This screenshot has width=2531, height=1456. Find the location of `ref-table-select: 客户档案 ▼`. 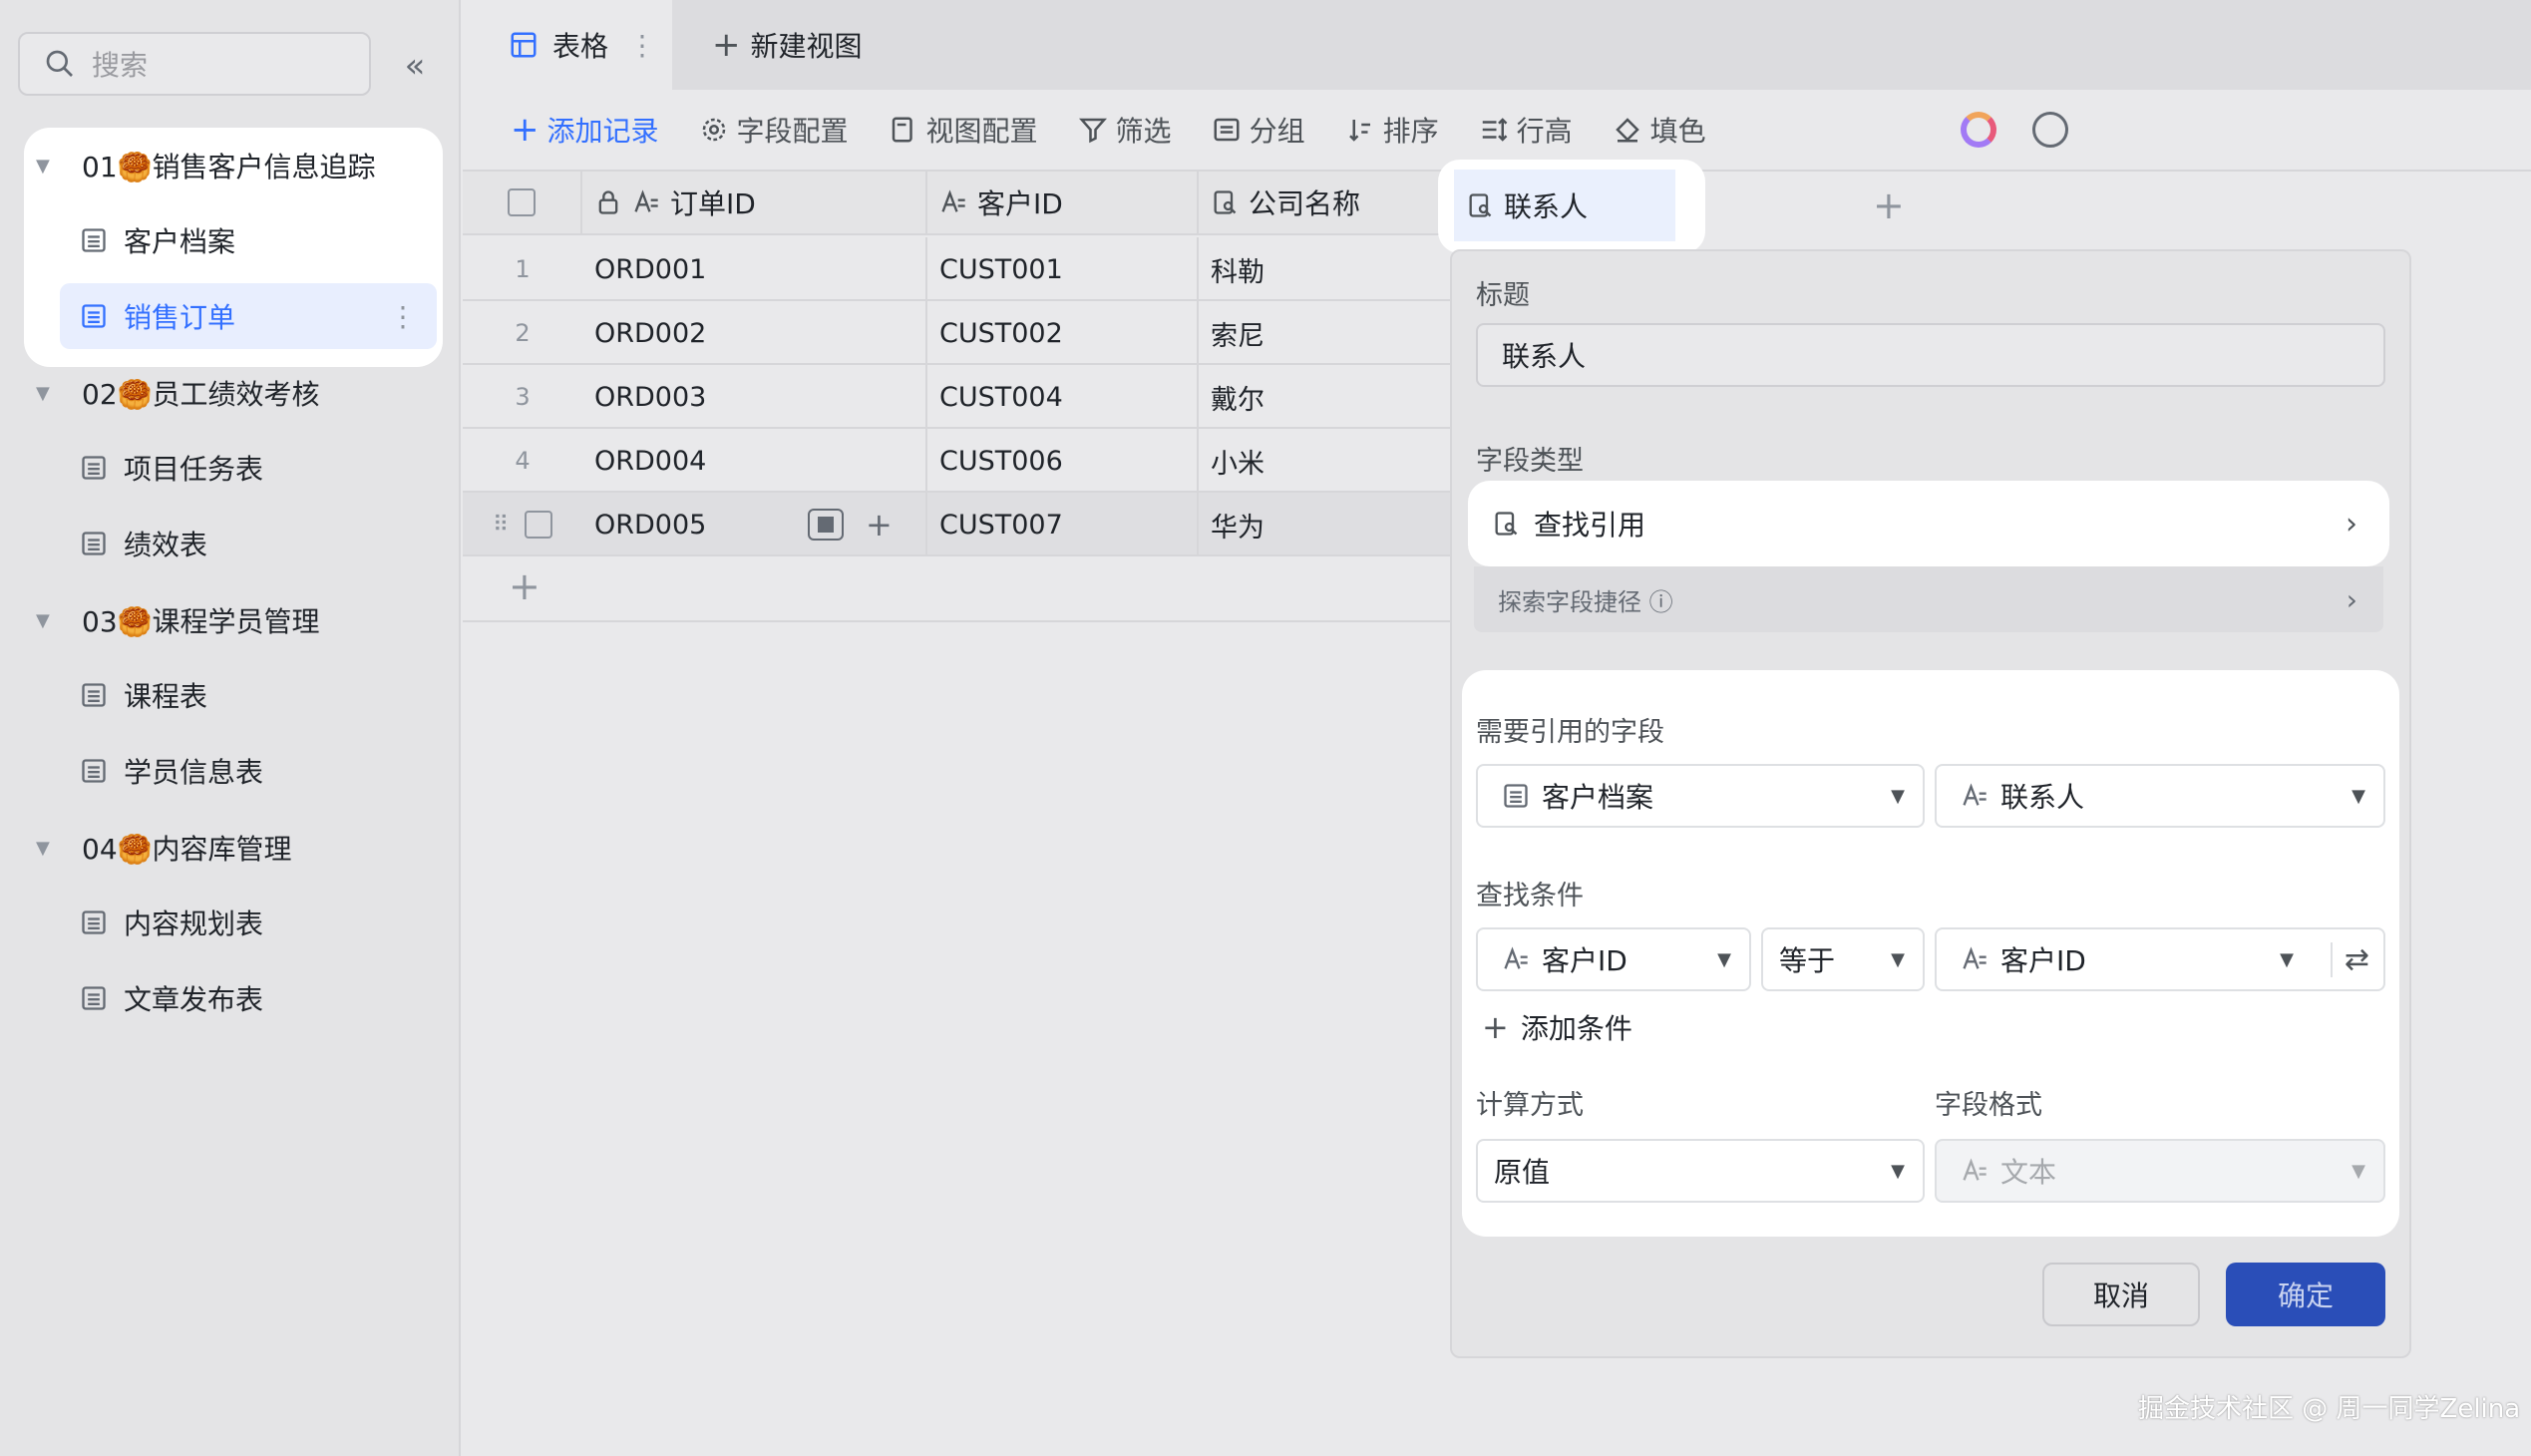

ref-table-select: 客户档案 ▼ is located at coordinates (1700, 796).